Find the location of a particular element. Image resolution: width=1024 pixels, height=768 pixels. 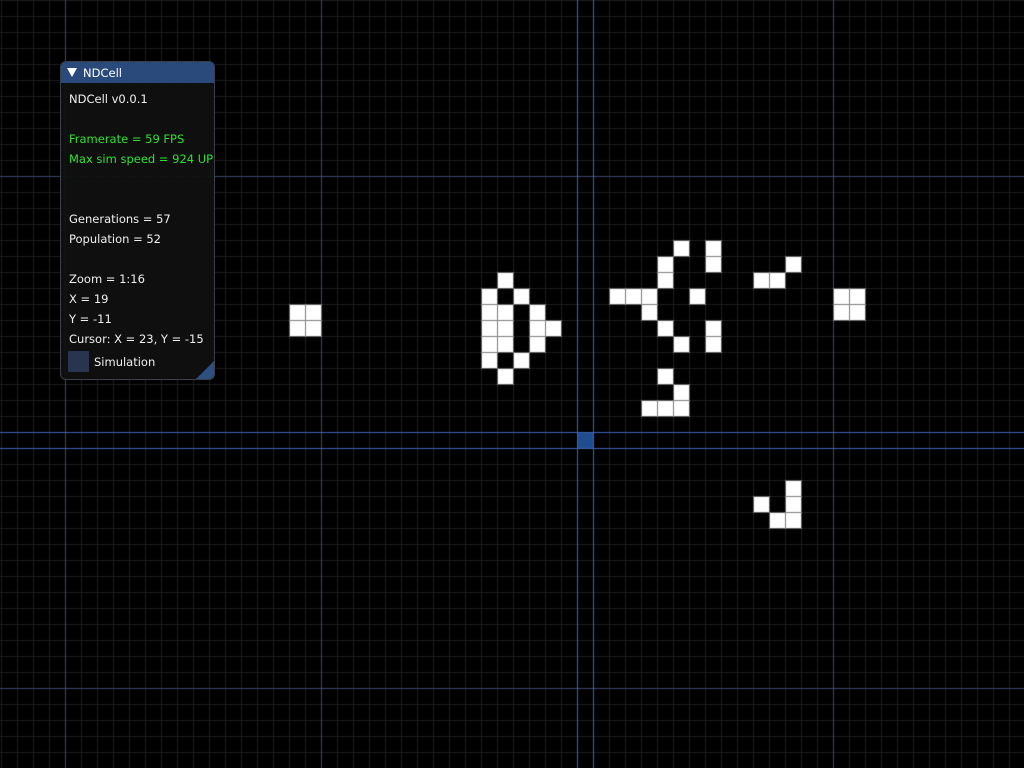

window-titlebar: NDCell is located at coordinates (137, 72).